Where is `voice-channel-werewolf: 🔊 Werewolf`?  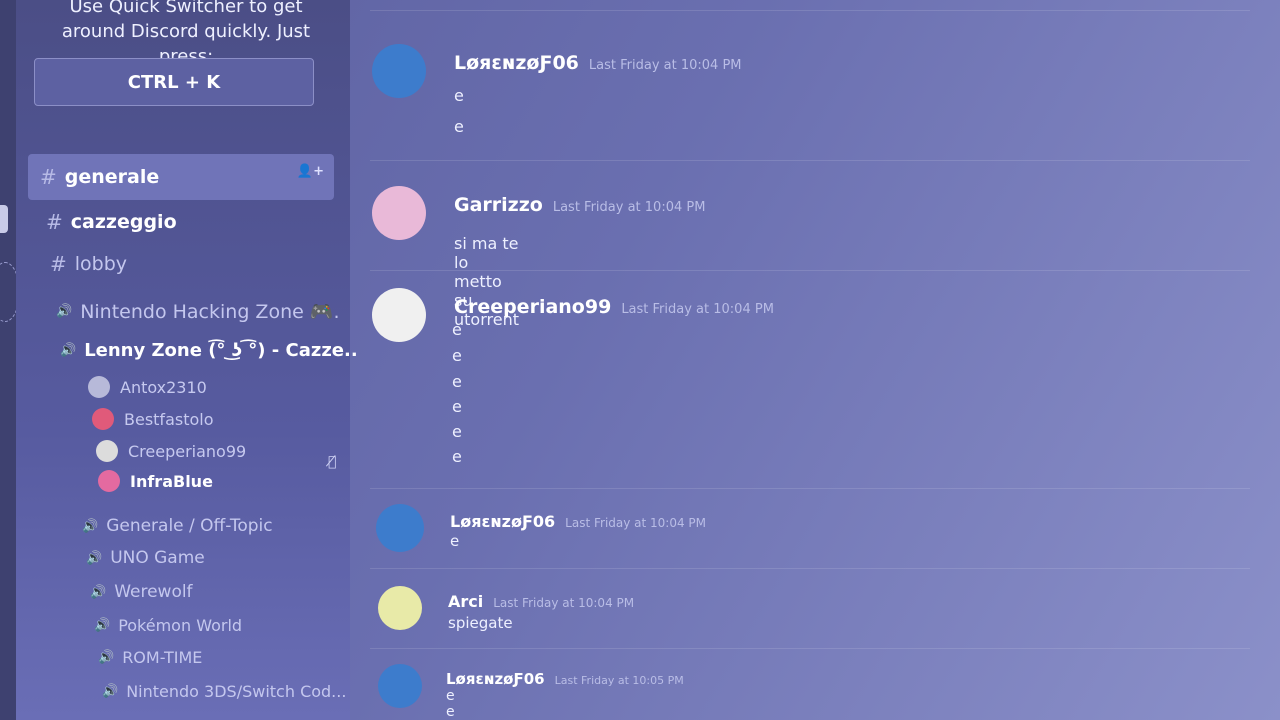 voice-channel-werewolf: 🔊 Werewolf is located at coordinates (141, 592).